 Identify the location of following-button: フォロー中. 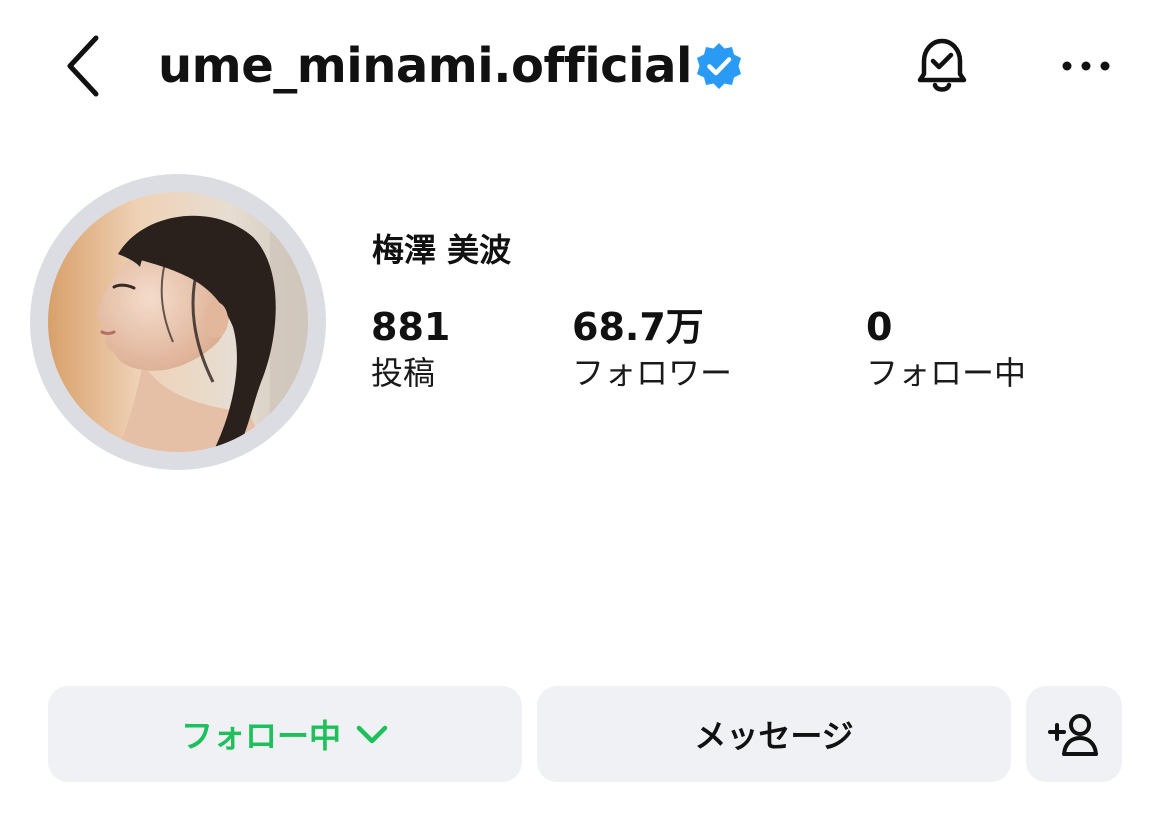
(285, 734).